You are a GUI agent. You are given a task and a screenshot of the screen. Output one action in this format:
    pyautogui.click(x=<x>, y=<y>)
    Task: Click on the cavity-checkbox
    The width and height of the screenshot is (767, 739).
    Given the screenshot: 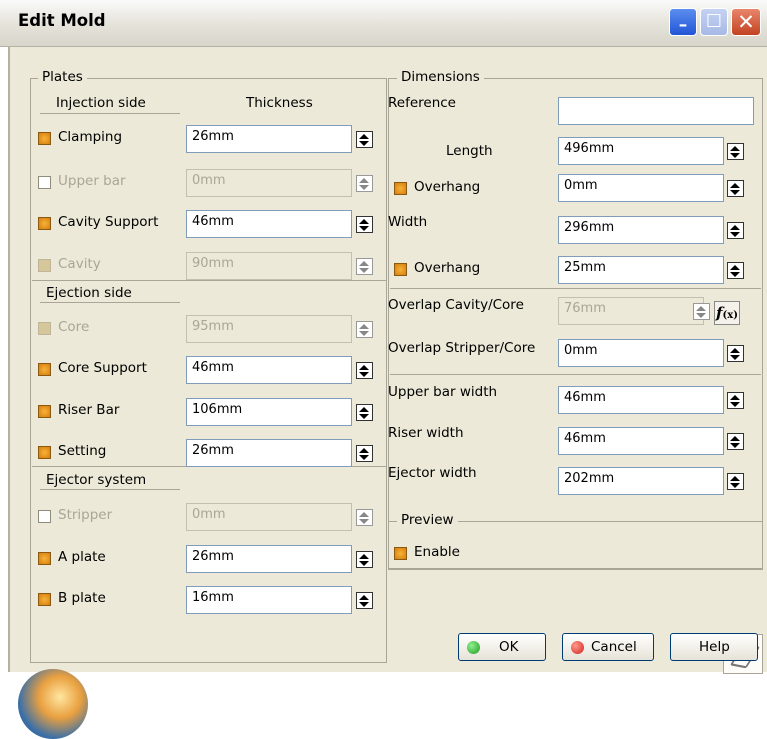 What is the action you would take?
    pyautogui.click(x=44, y=265)
    